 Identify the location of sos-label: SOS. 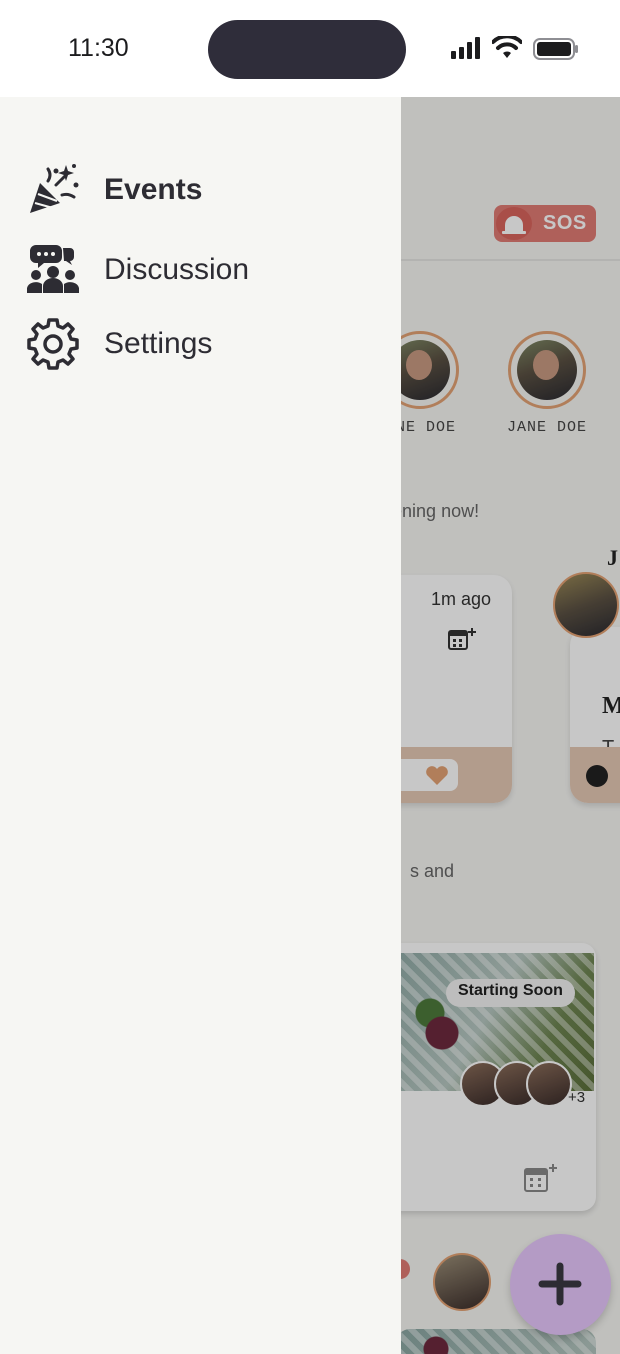
(565, 223).